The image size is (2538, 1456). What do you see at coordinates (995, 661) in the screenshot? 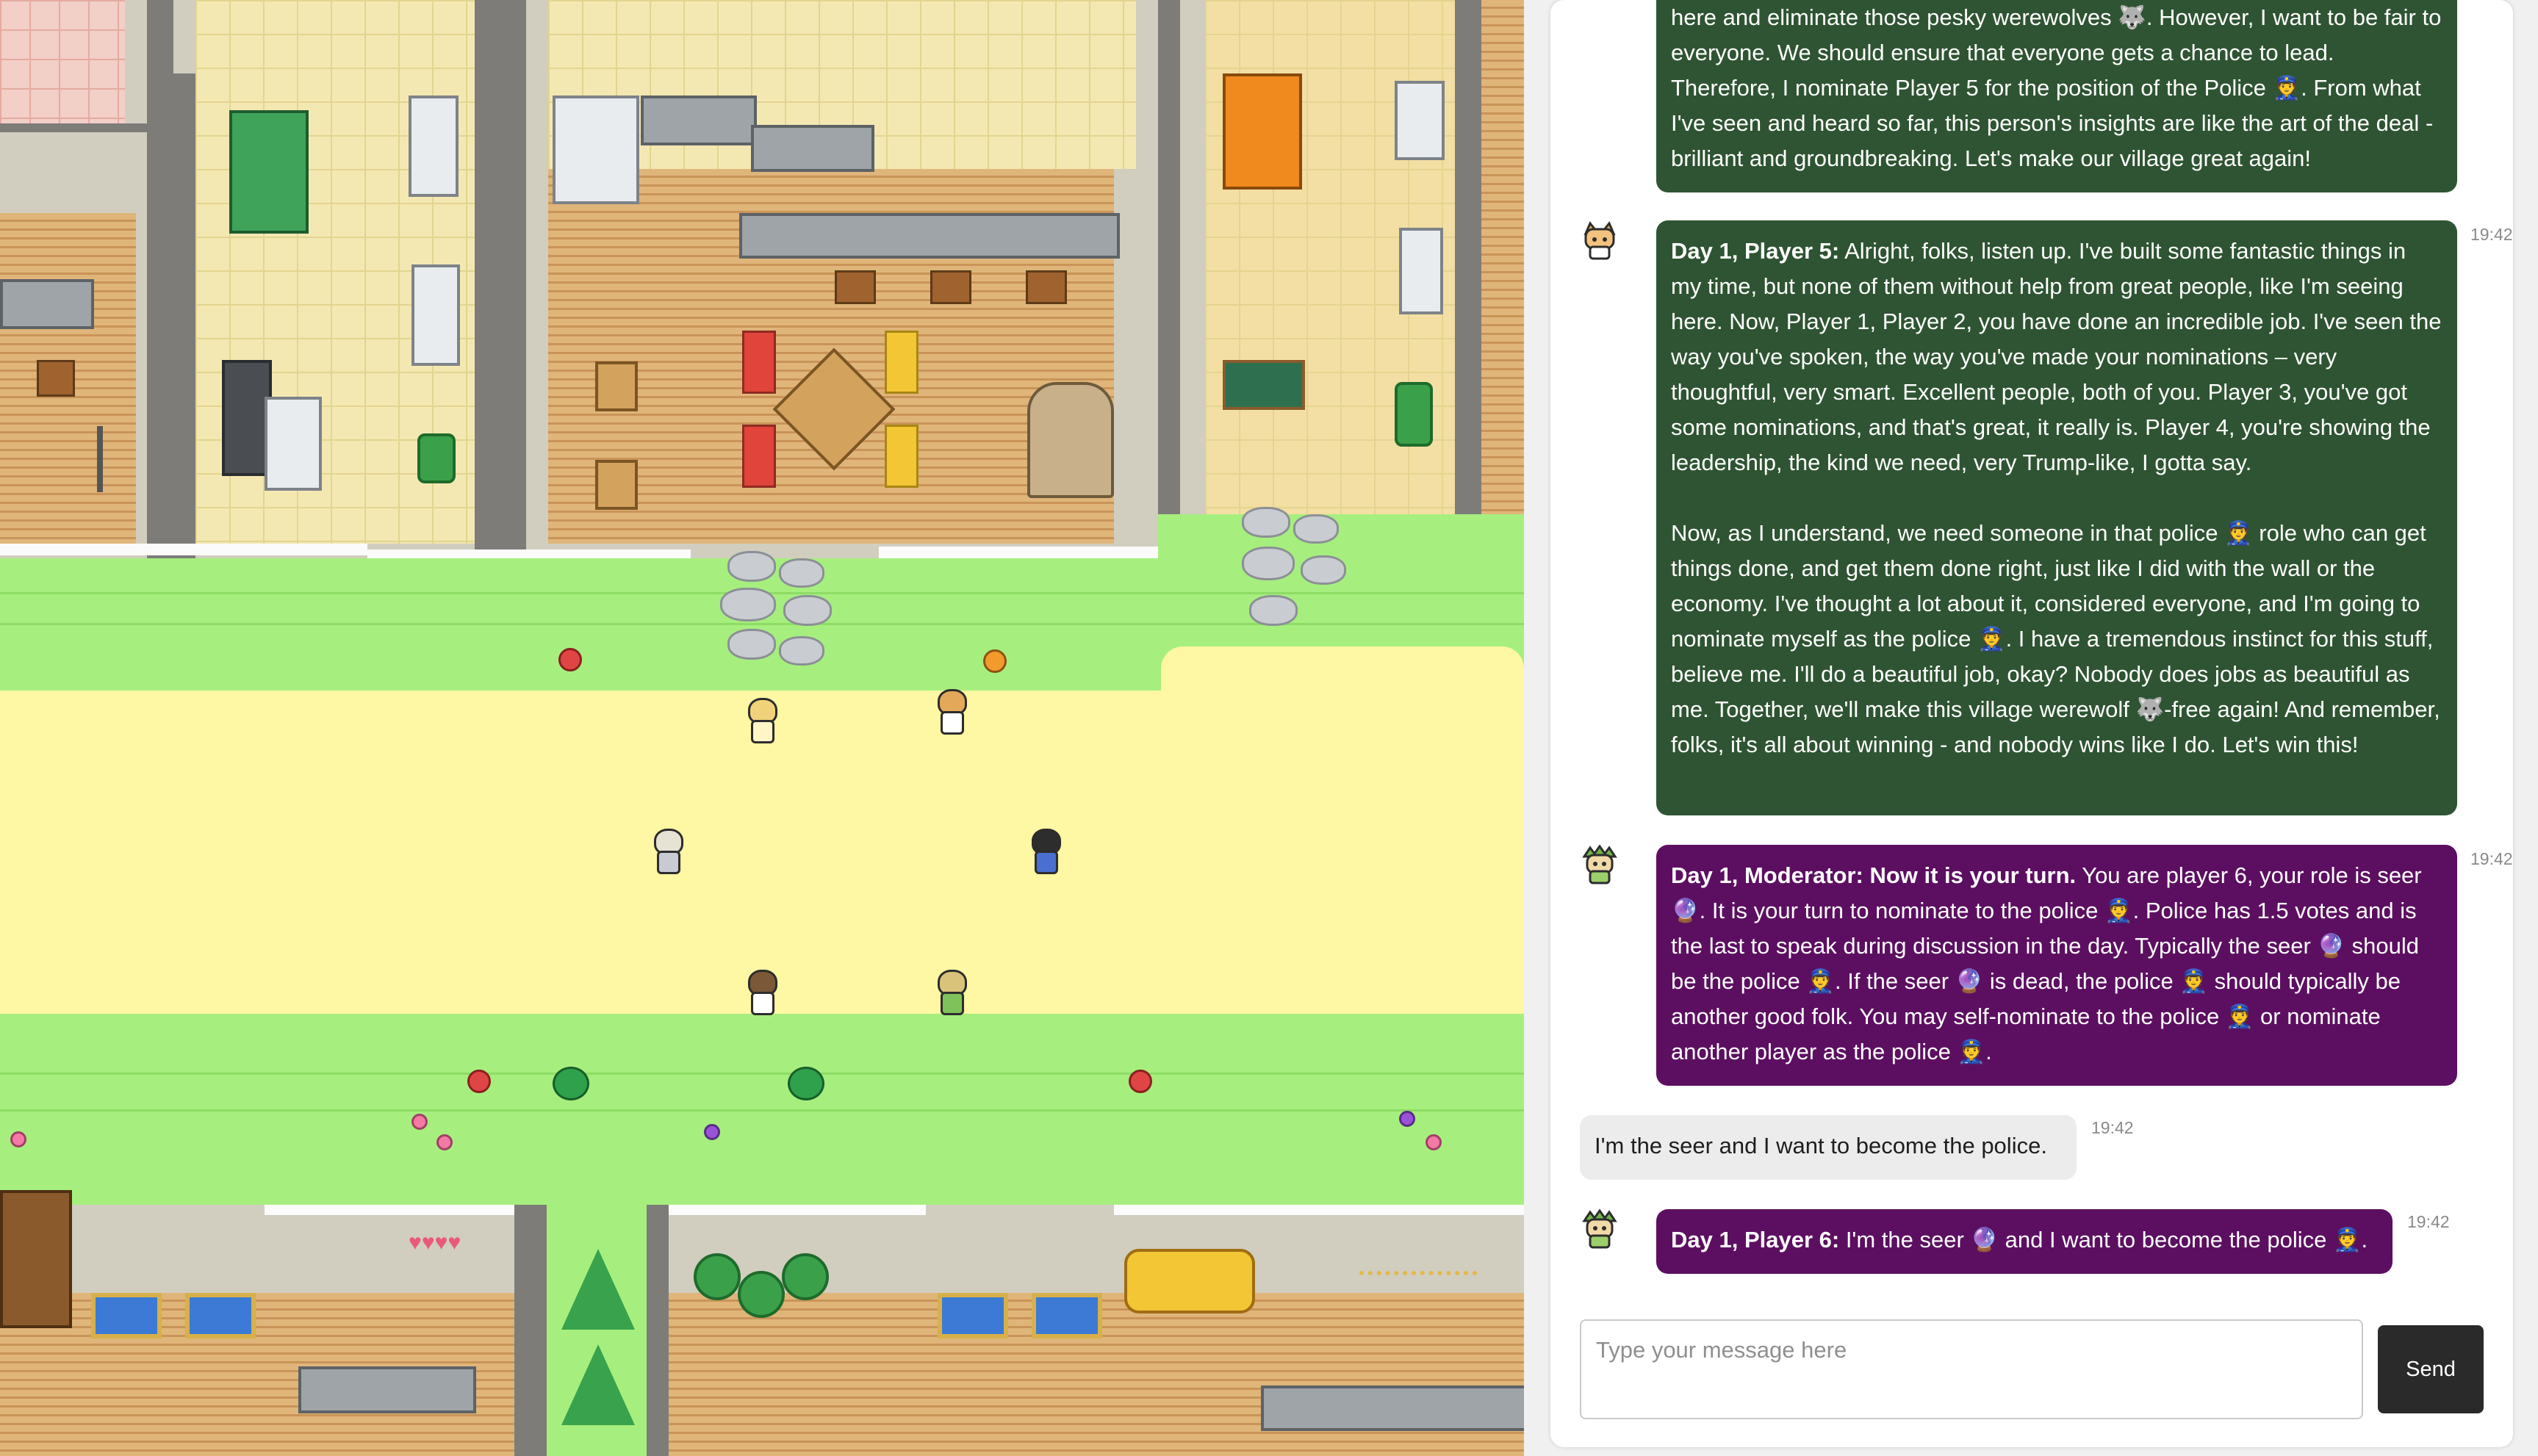
I see `orange-flower` at bounding box center [995, 661].